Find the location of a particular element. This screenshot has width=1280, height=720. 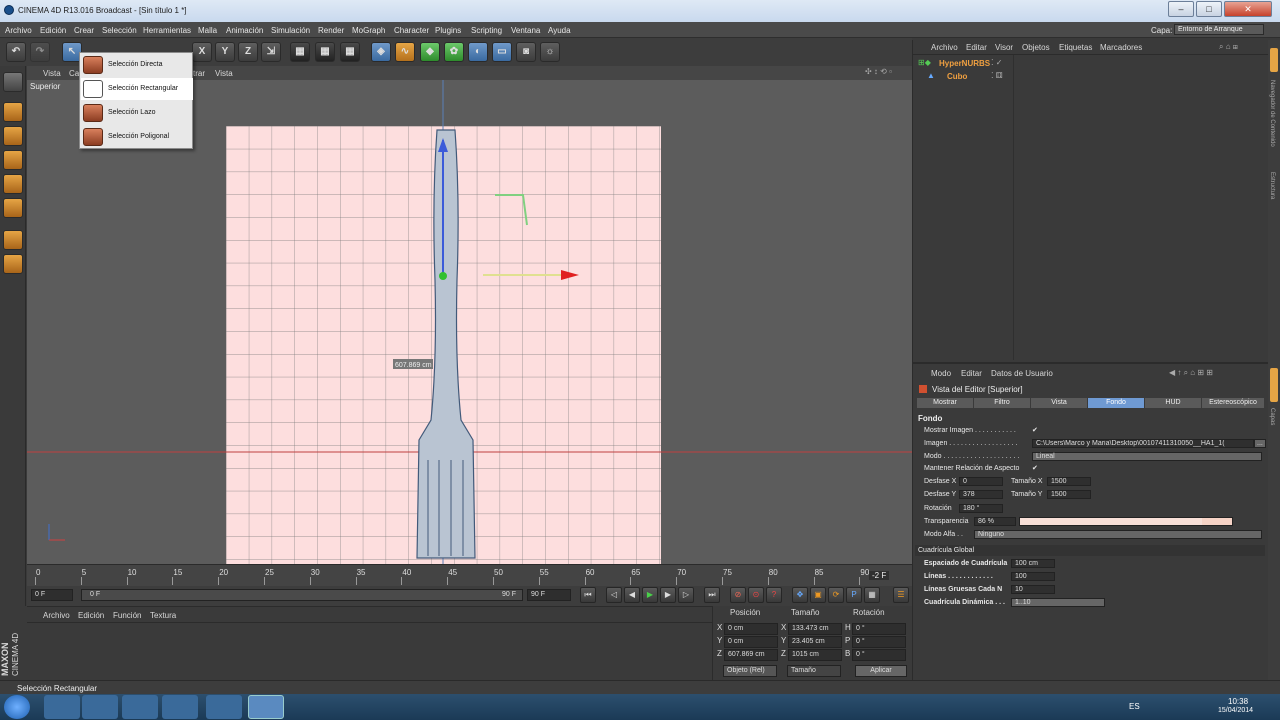

viewport-nav-icons: ✣ ↕ ⟲ ▫ is located at coordinates (878, 71).